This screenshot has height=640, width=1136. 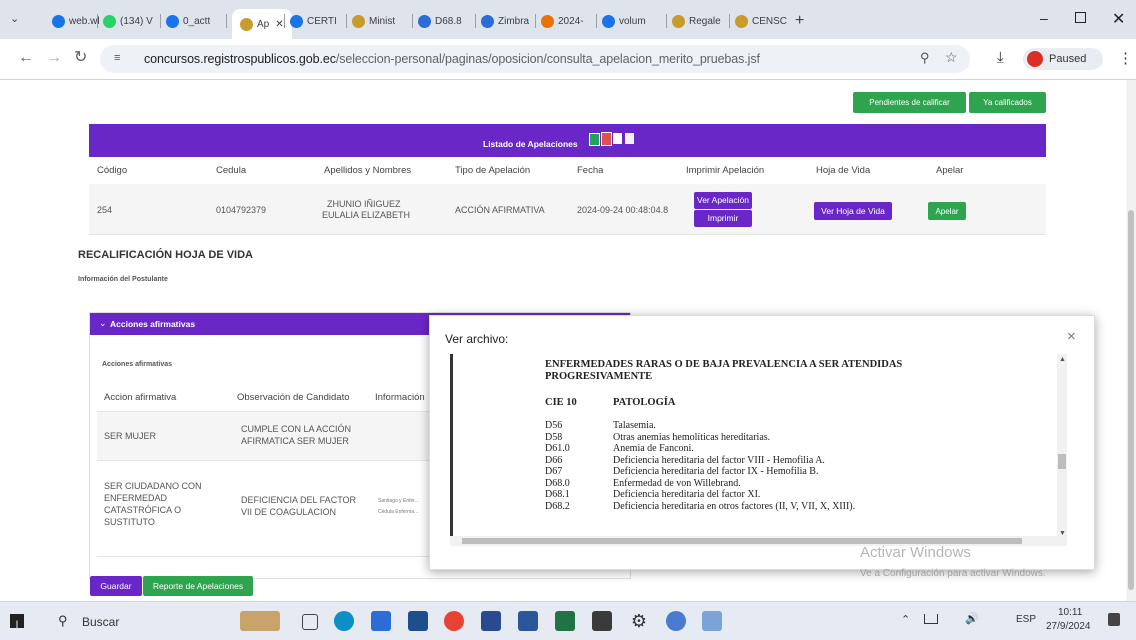 What do you see at coordinates (188, 21) in the screenshot?
I see `browser-tab: 0_actt` at bounding box center [188, 21].